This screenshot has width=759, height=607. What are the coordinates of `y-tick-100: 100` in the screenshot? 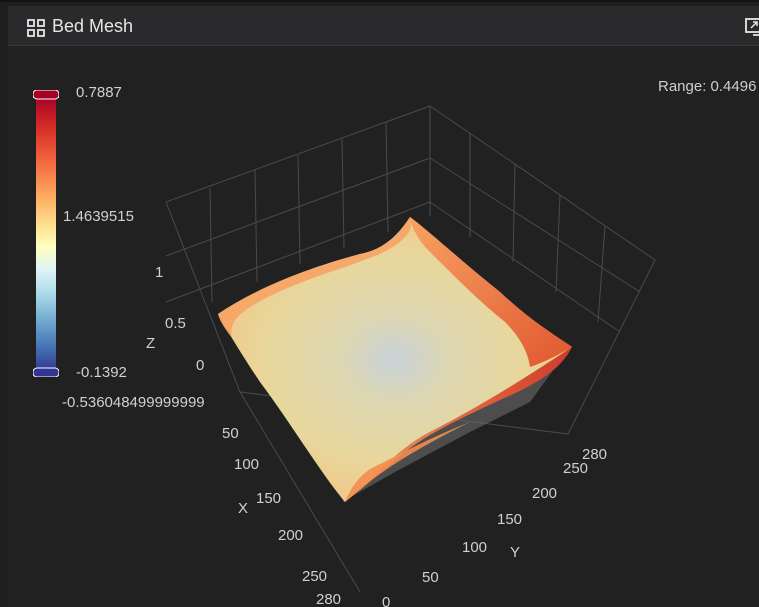 It's located at (474, 547).